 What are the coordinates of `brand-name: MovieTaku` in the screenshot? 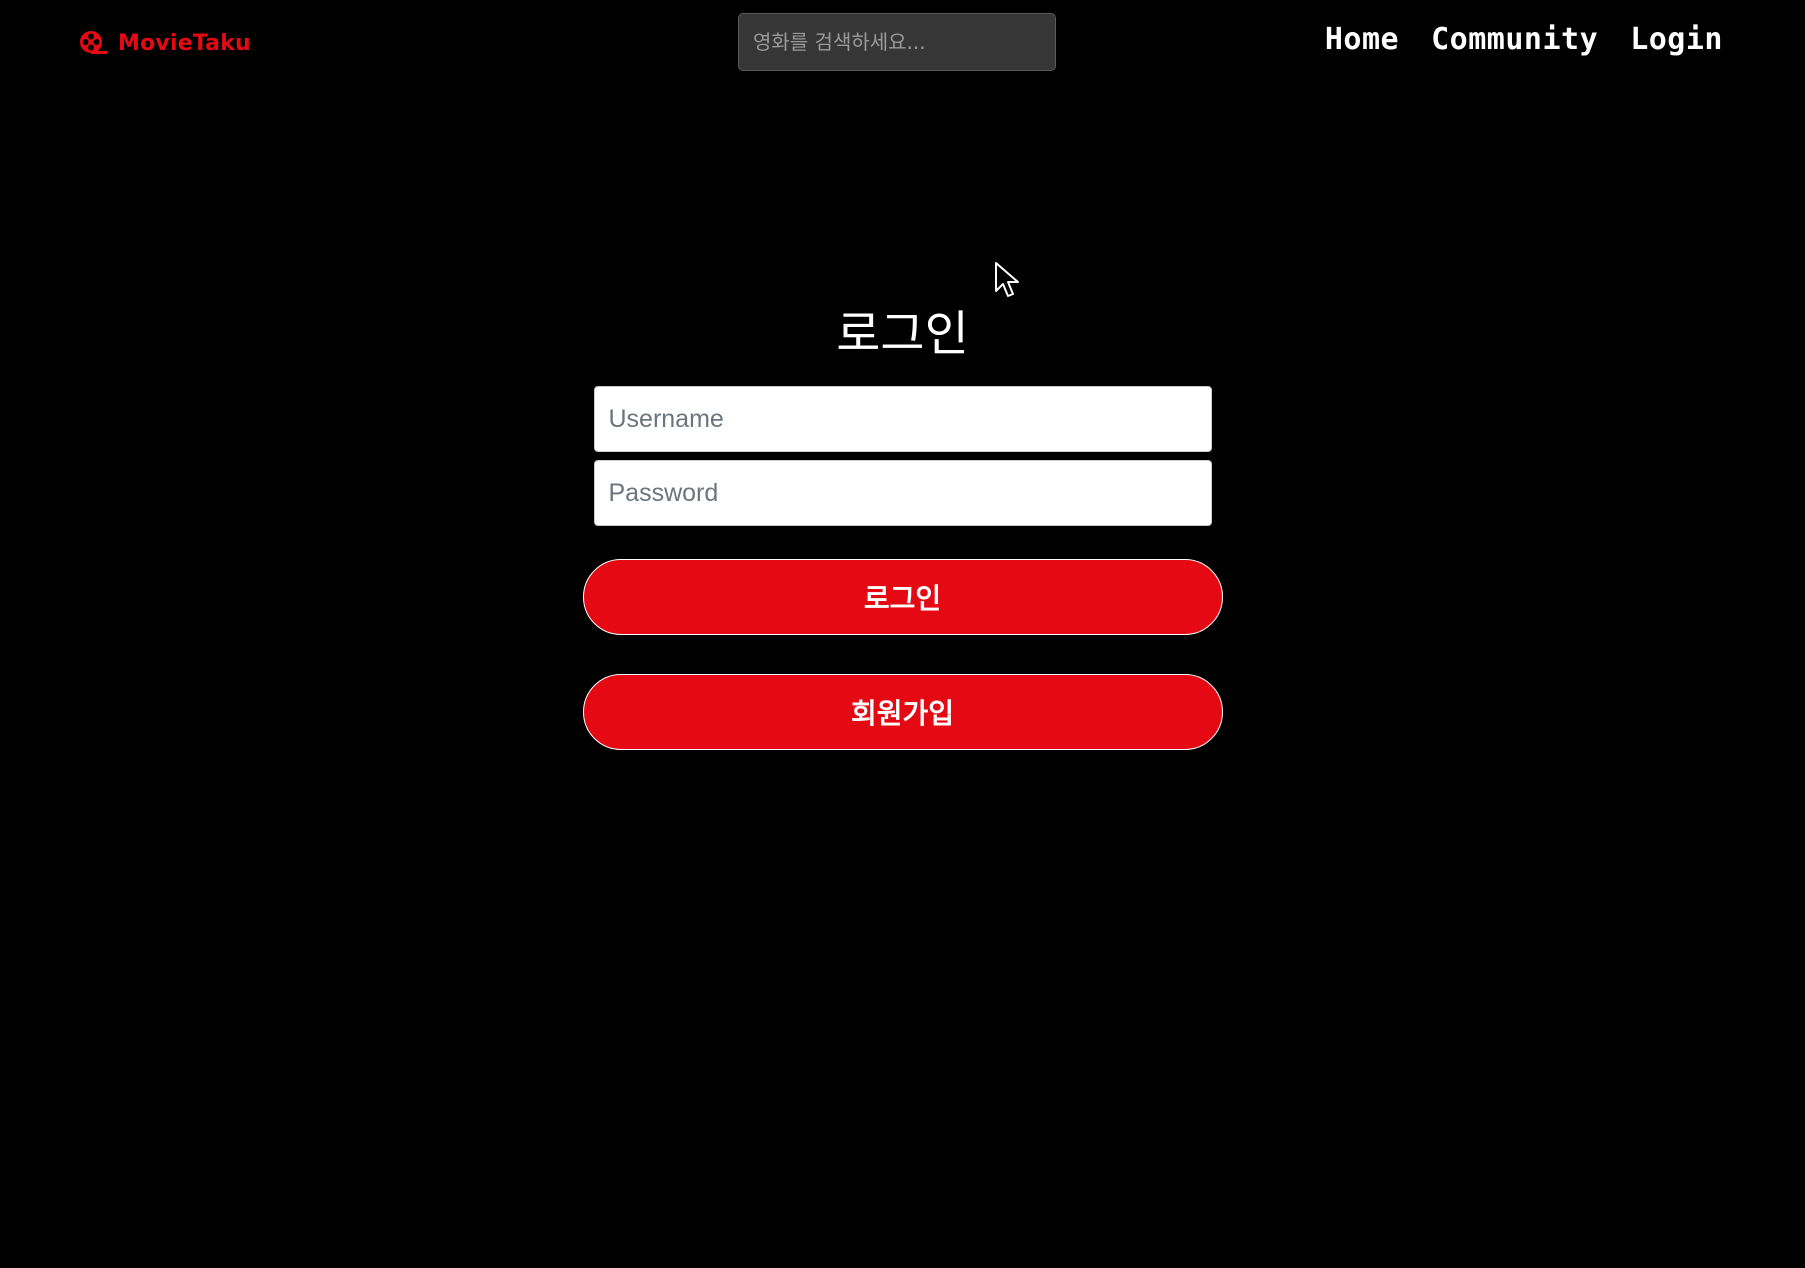 It's located at (184, 43).